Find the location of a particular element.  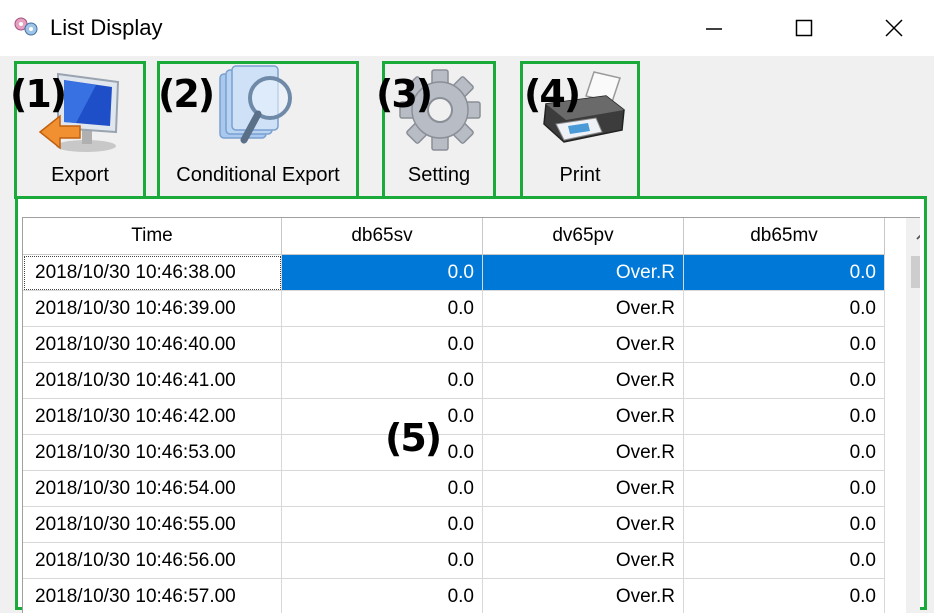

annotation-number-2: (2) is located at coordinates (185, 94).